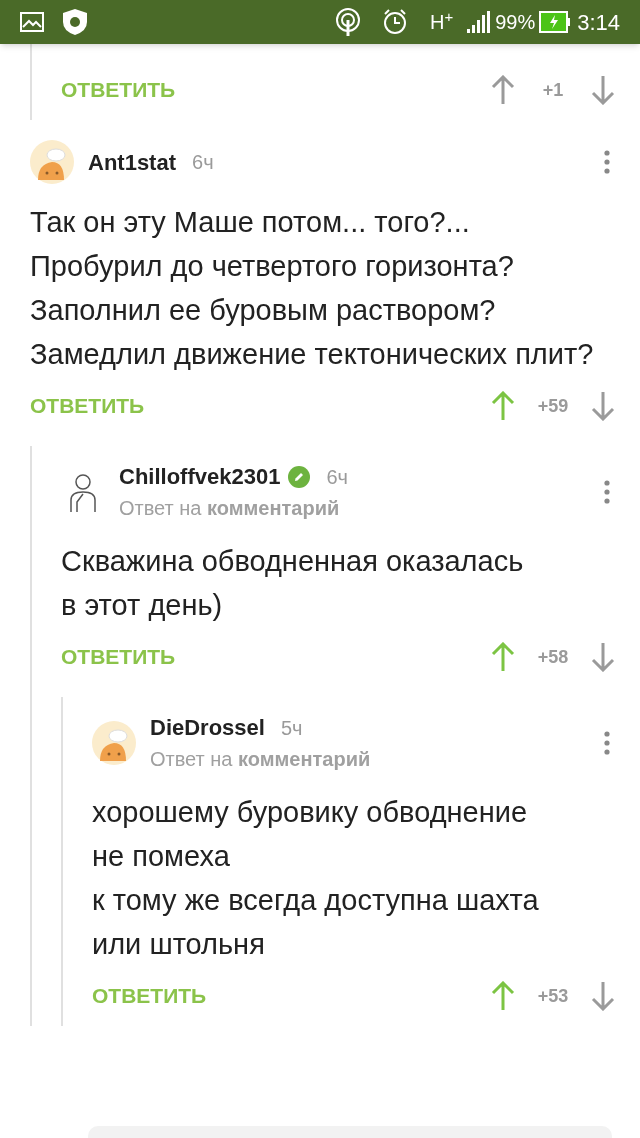 This screenshot has width=640, height=1138. What do you see at coordinates (132, 162) in the screenshot?
I see `username: Ant1stat` at bounding box center [132, 162].